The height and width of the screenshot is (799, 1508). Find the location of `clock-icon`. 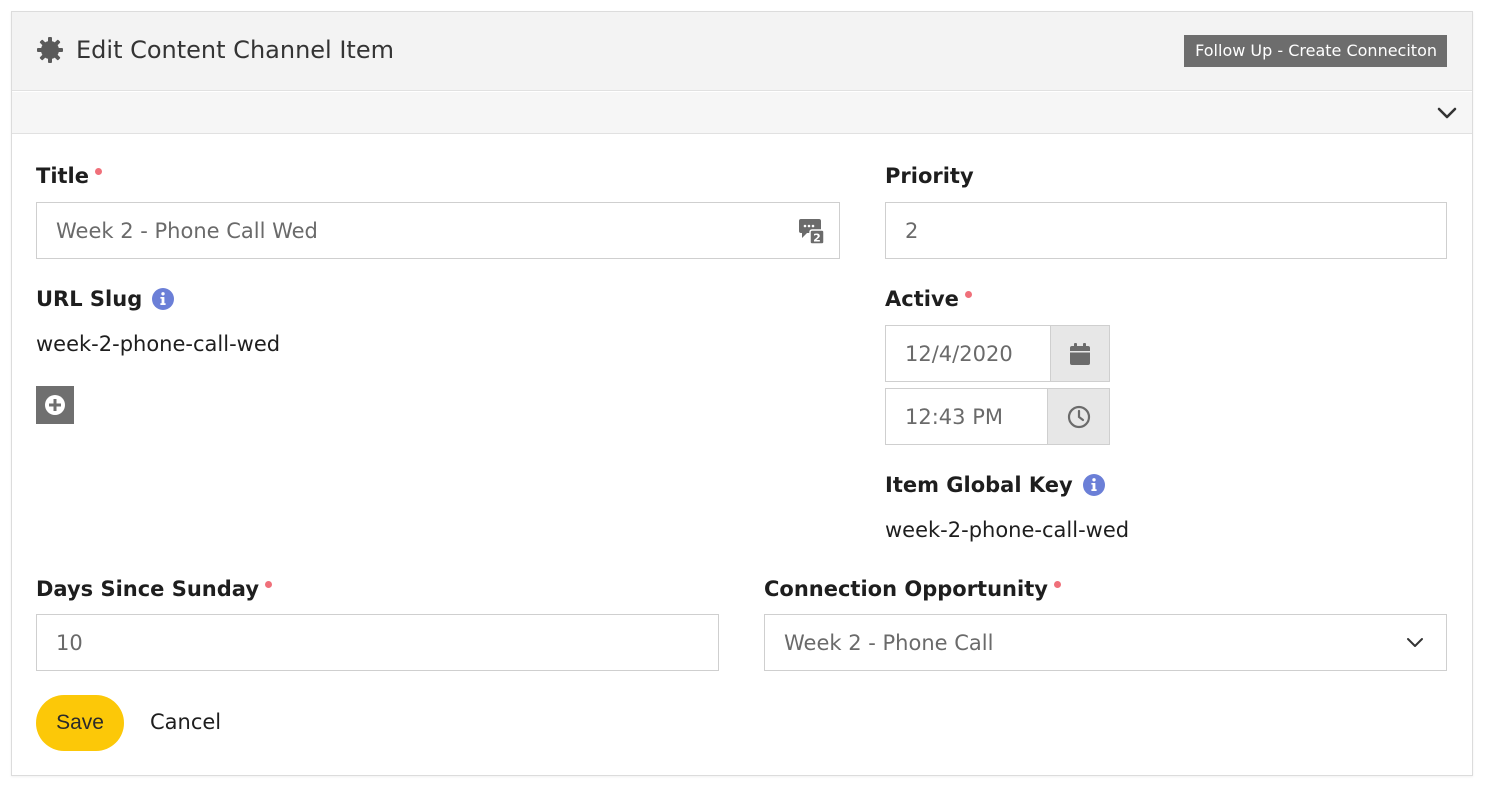

clock-icon is located at coordinates (1078, 416).